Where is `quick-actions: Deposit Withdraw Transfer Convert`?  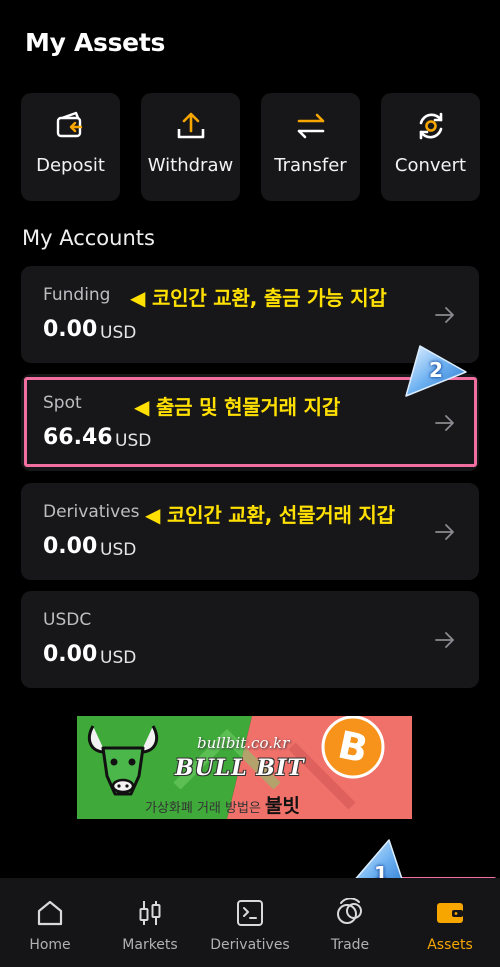 quick-actions: Deposit Withdraw Transfer Convert is located at coordinates (251, 147).